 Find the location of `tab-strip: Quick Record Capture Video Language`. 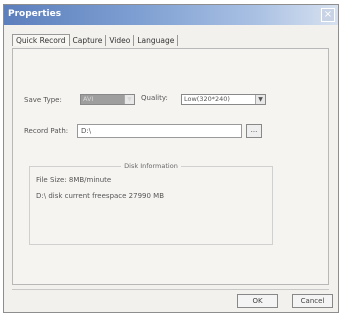

tab-strip: Quick Record Capture Video Language is located at coordinates (95, 41).